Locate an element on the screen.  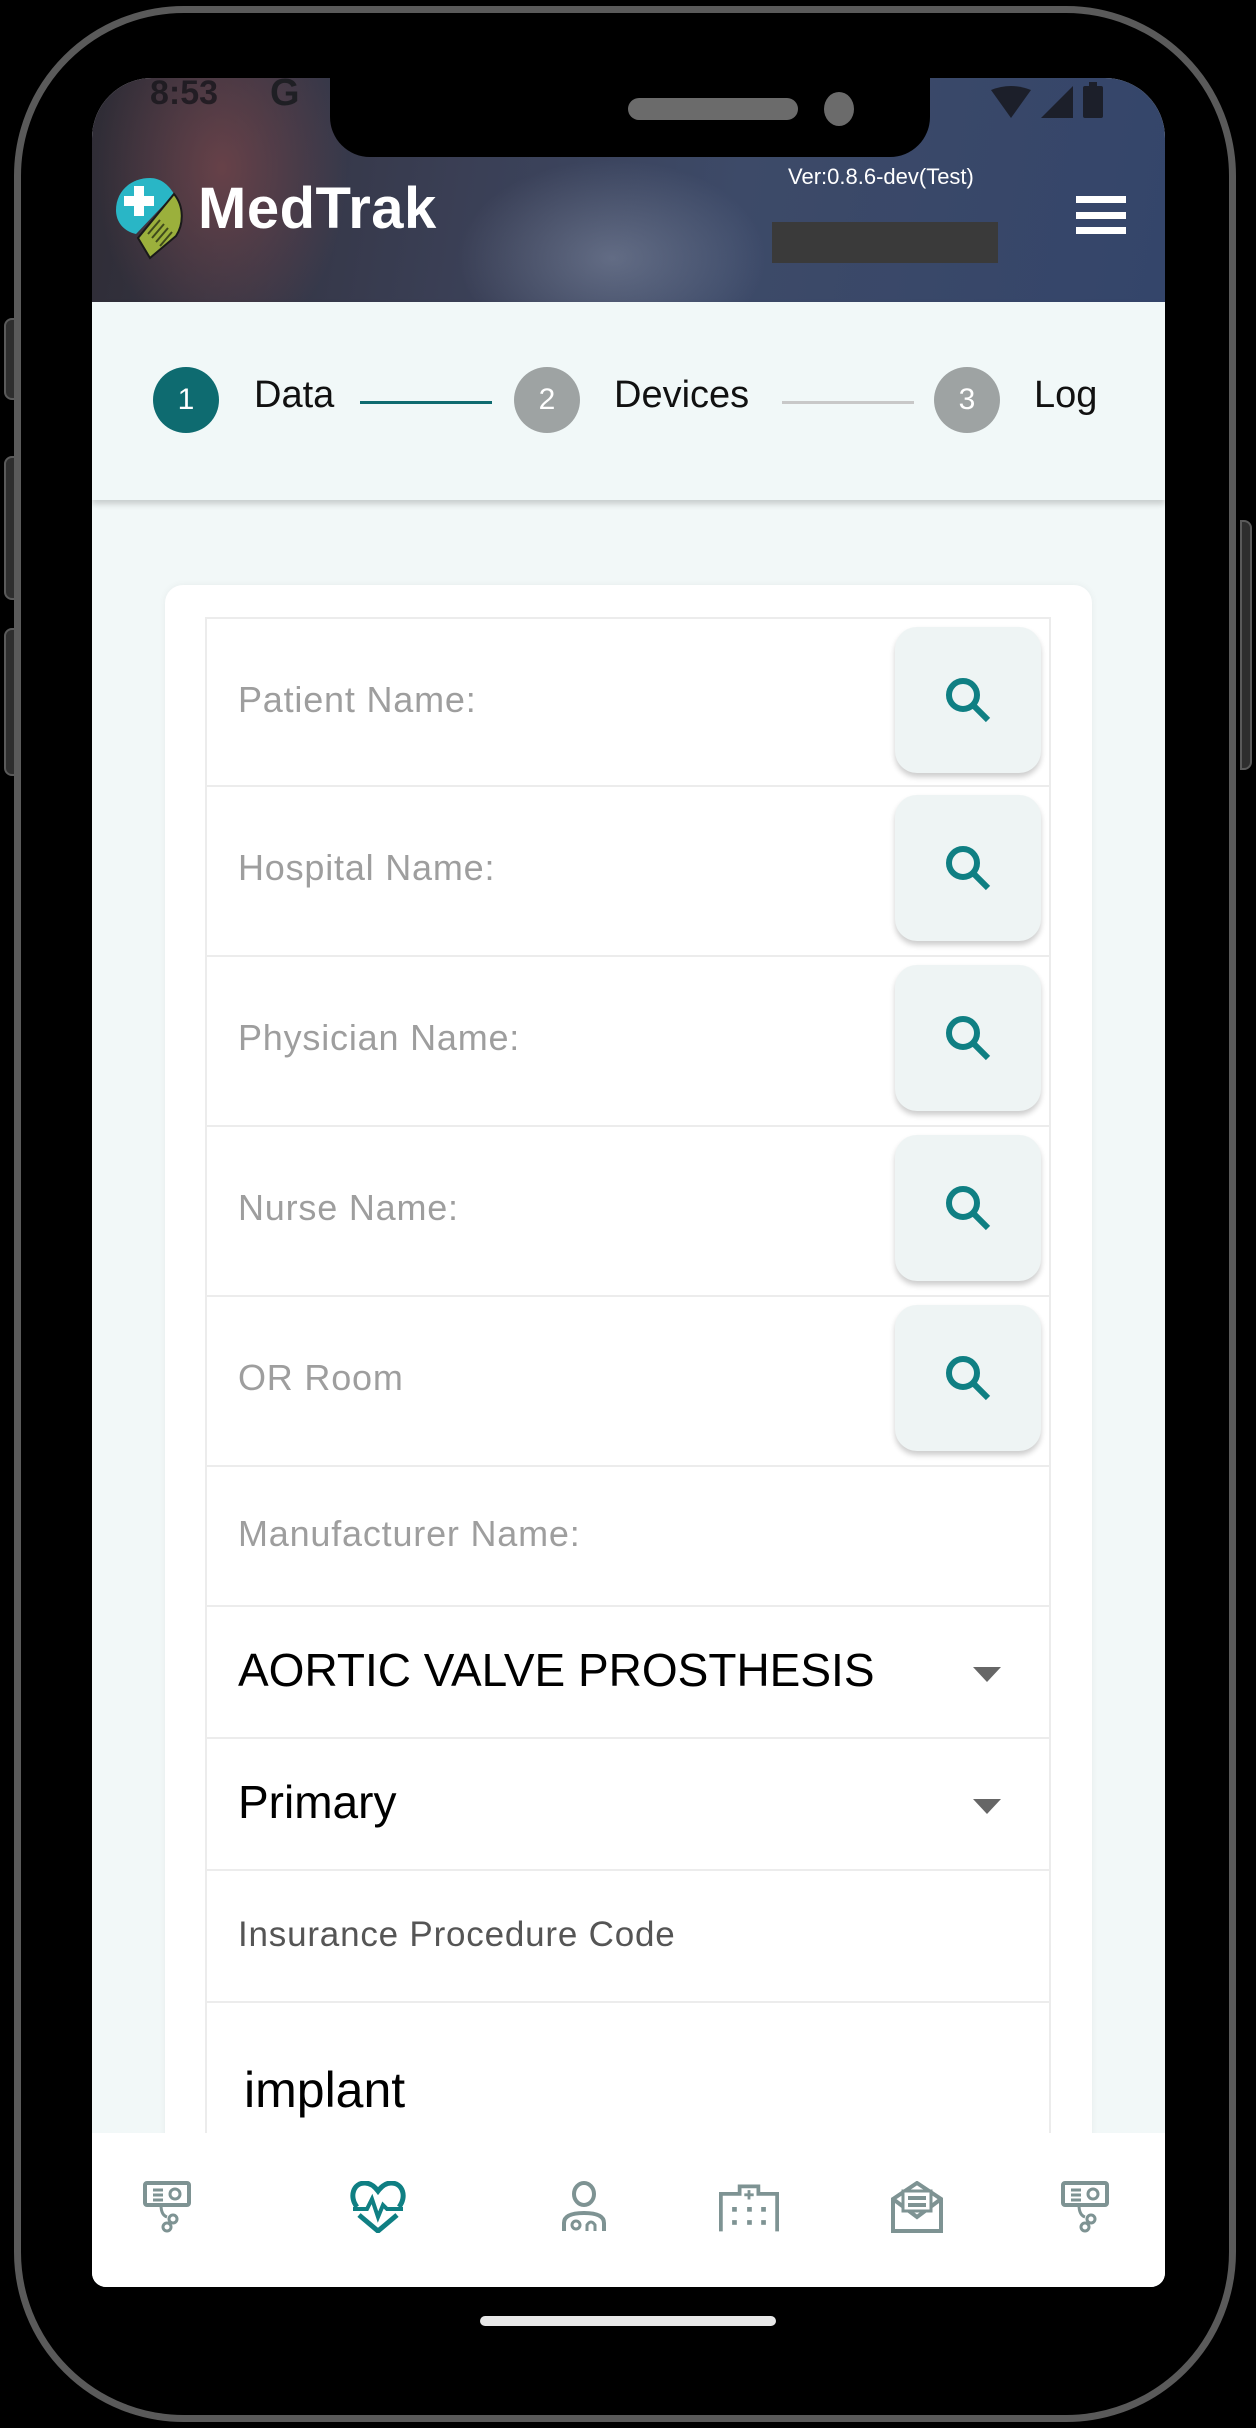
heart-pulse-icon is located at coordinates (378, 2207).